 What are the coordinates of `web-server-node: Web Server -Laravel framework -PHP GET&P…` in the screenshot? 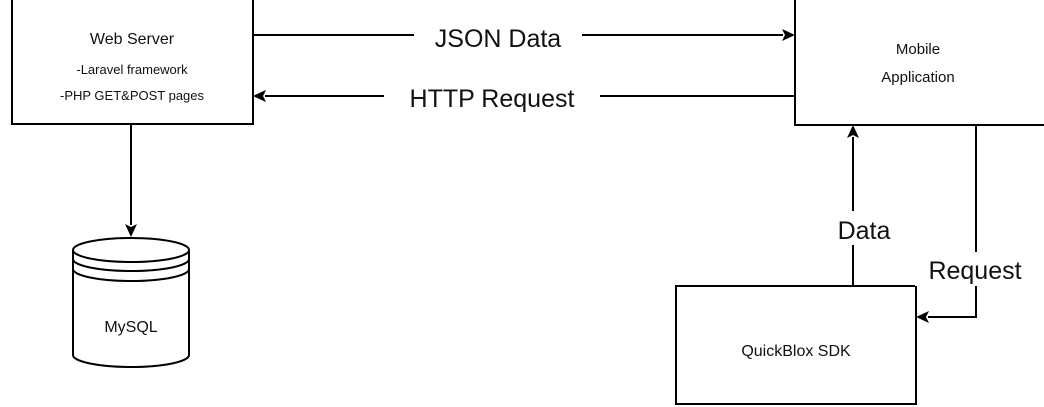 It's located at (132, 62).